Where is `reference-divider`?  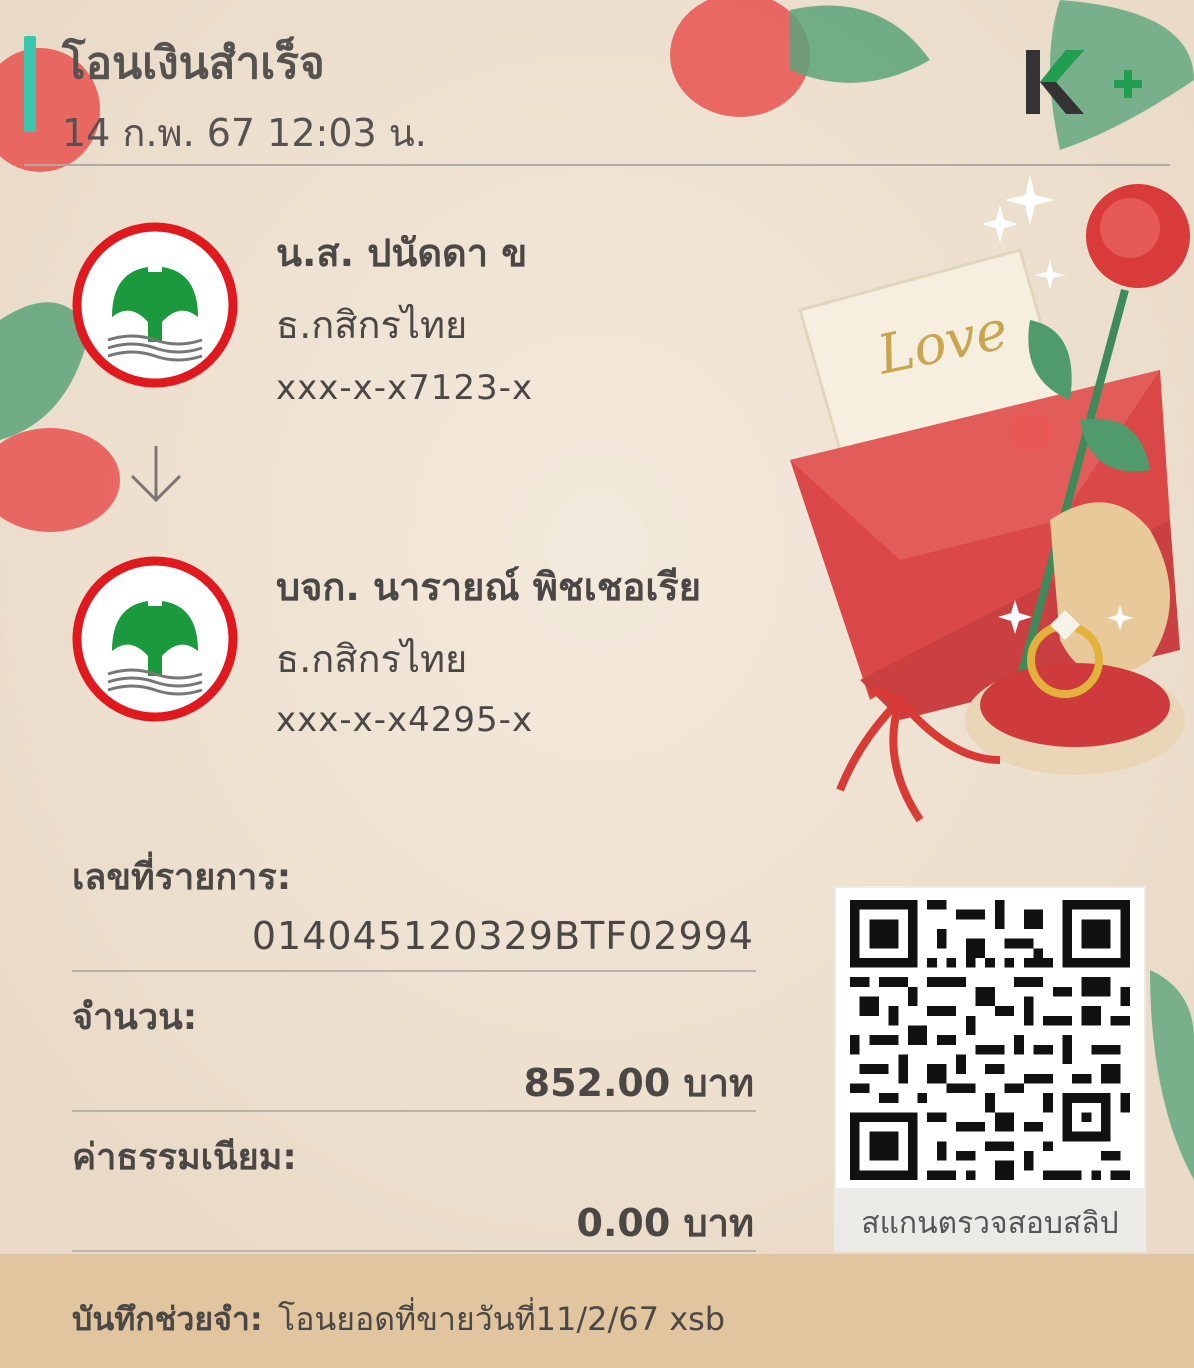
reference-divider is located at coordinates (414, 971).